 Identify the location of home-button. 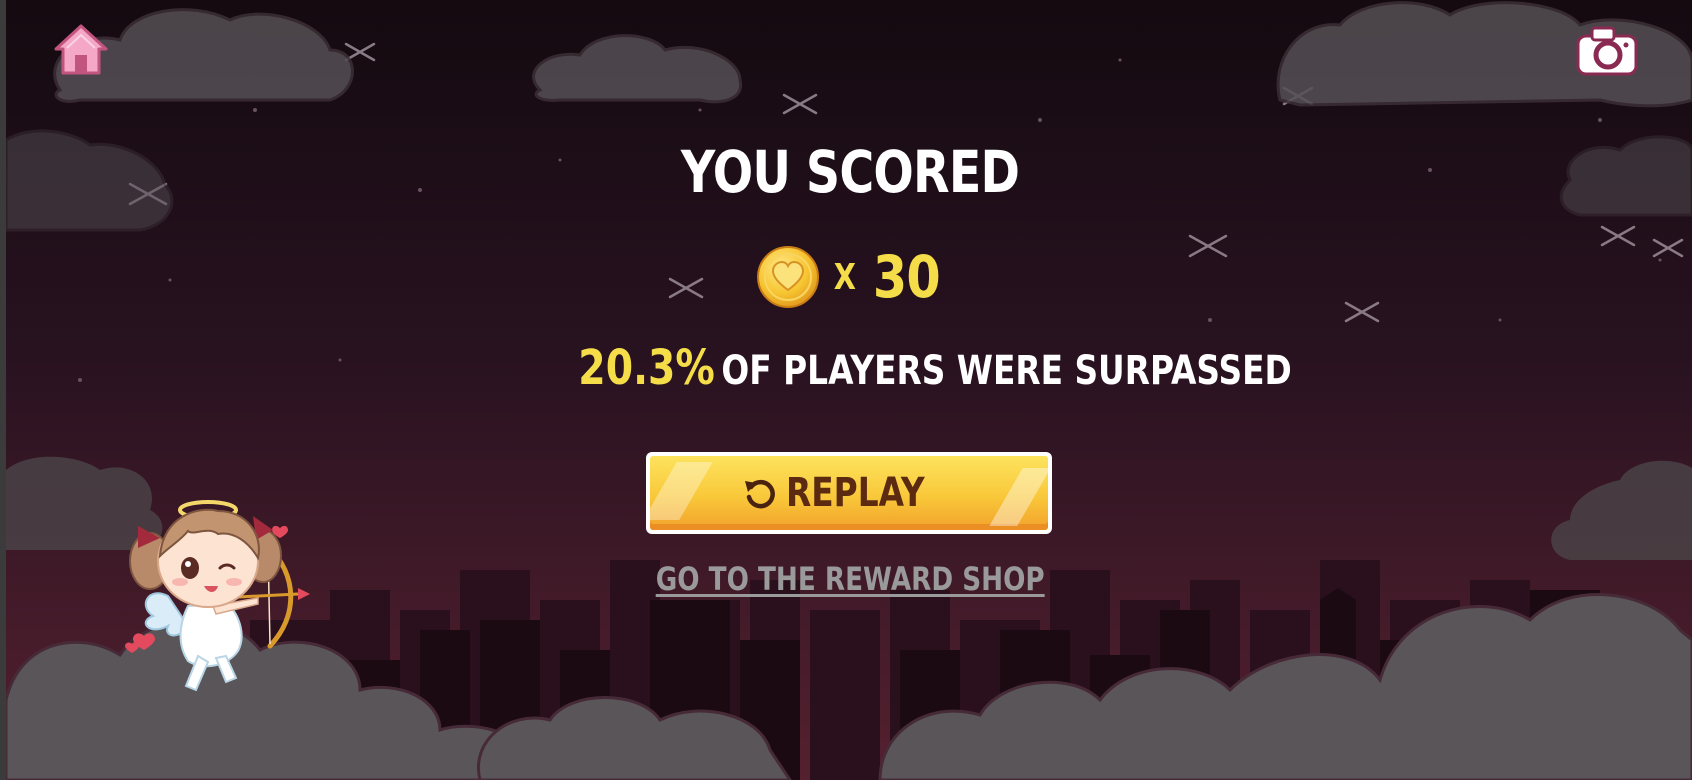
(81, 50).